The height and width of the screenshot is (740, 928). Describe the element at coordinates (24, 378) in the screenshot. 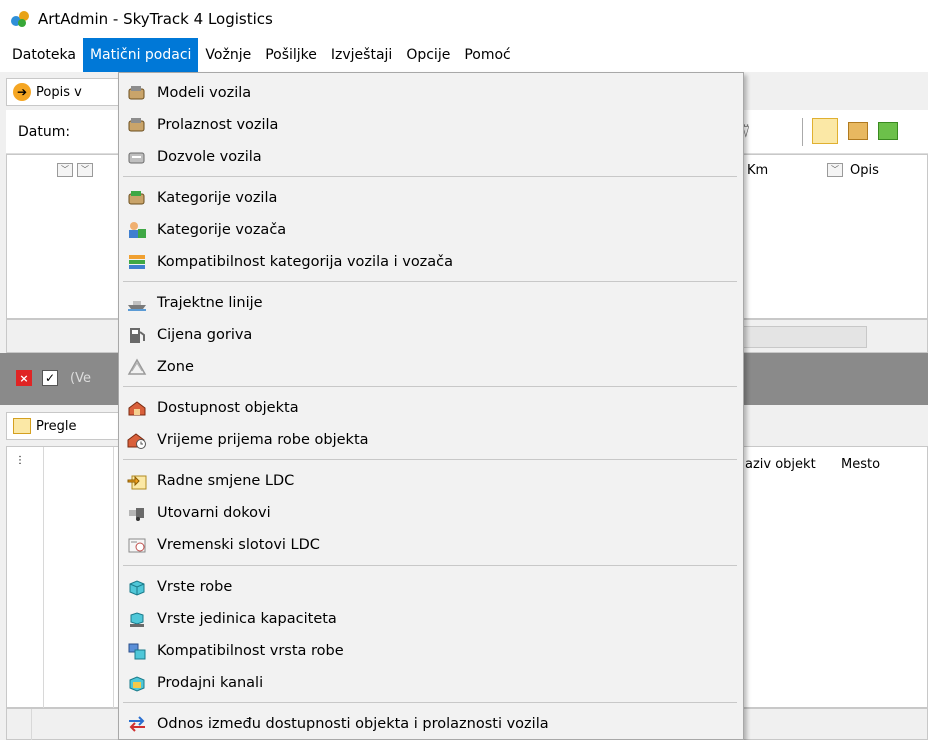

I see `clear-filter-icon: ×` at that location.